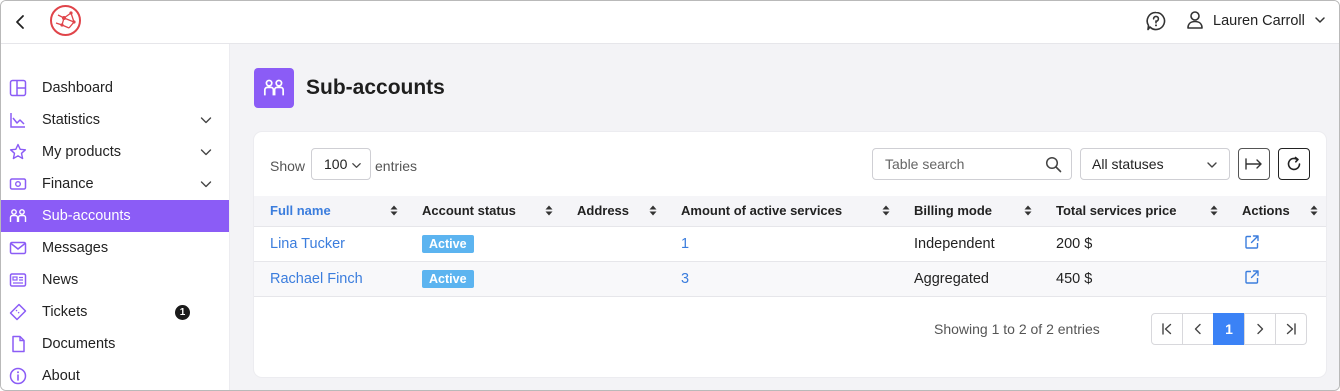 The width and height of the screenshot is (1340, 391). Describe the element at coordinates (115, 120) in the screenshot. I see `sidebar-item-statistics: Statistics` at that location.